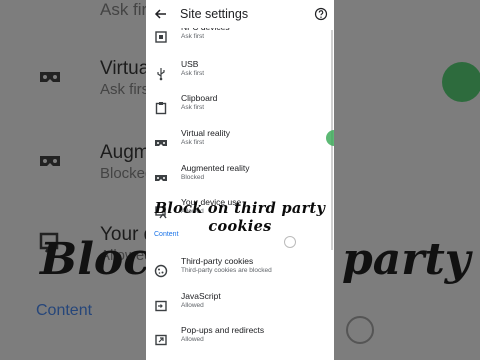  I want to click on cookie-icon, so click(161, 271).